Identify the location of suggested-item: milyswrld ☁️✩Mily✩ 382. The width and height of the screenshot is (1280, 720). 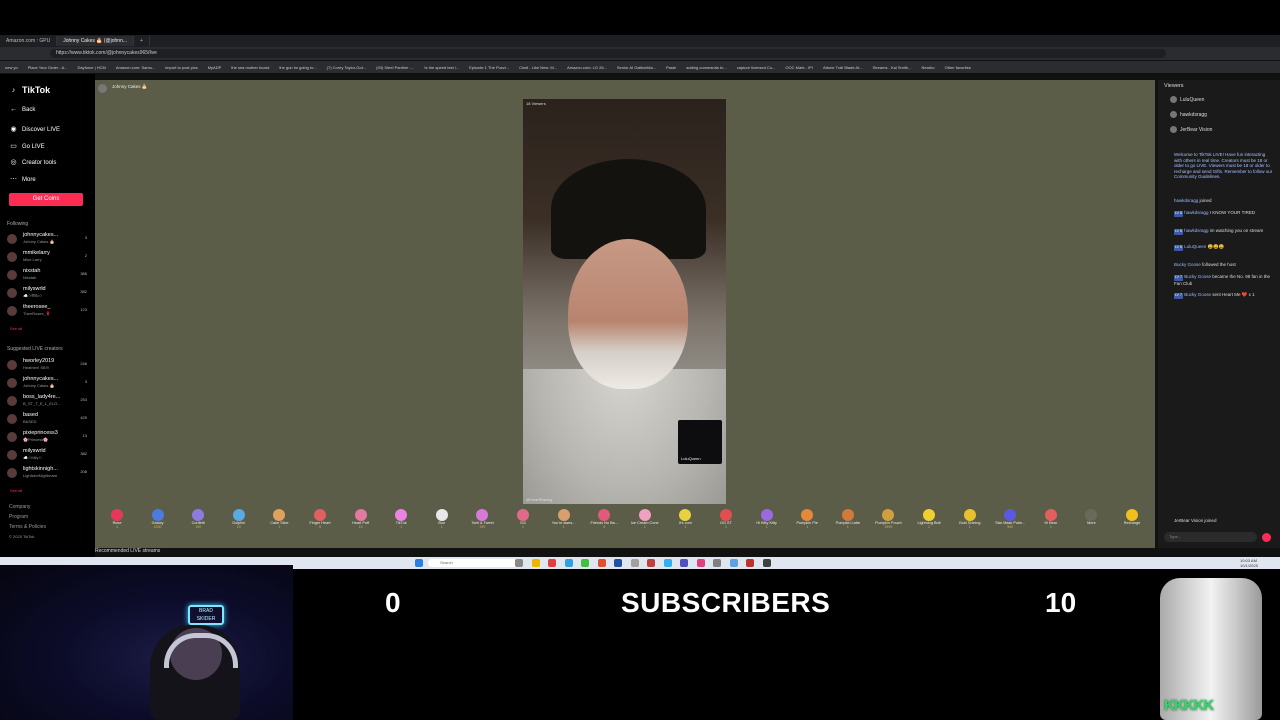
(47, 455).